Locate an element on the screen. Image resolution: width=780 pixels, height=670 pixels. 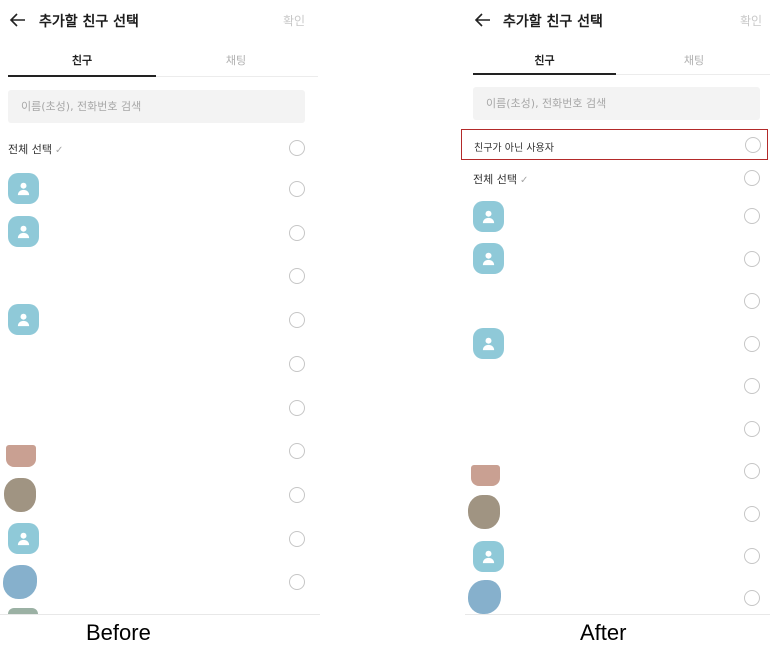
before-caption: Before is located at coordinates (118, 632).